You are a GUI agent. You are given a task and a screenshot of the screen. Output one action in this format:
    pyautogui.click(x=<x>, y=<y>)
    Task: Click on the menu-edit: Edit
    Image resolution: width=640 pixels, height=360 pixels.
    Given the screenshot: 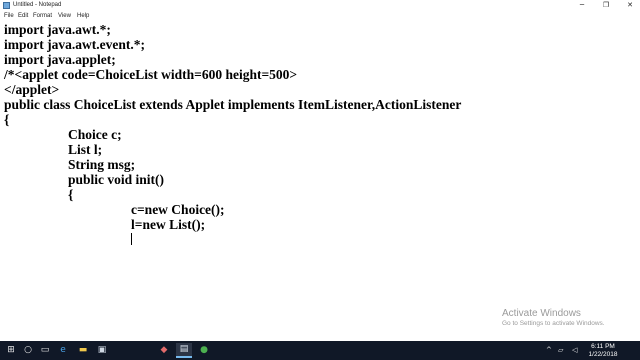 What is the action you would take?
    pyautogui.click(x=23, y=16)
    